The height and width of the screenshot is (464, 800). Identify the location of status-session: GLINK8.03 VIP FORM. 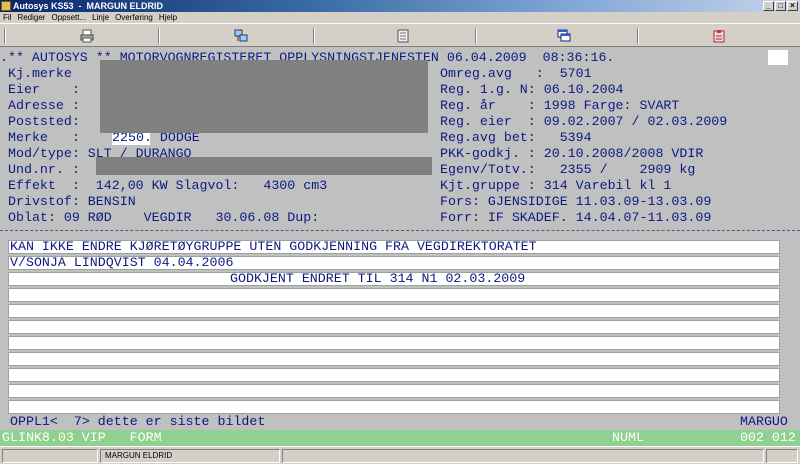
(82, 437).